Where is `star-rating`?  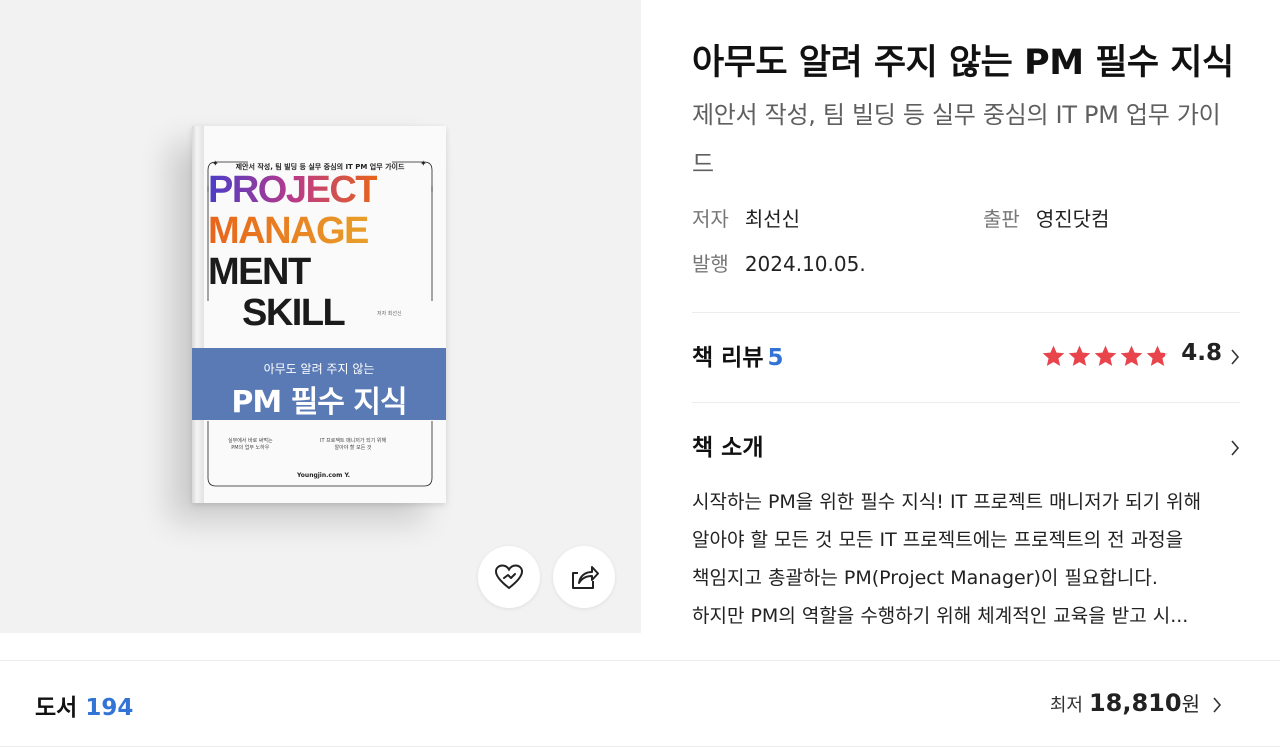
star-rating is located at coordinates (1105, 356).